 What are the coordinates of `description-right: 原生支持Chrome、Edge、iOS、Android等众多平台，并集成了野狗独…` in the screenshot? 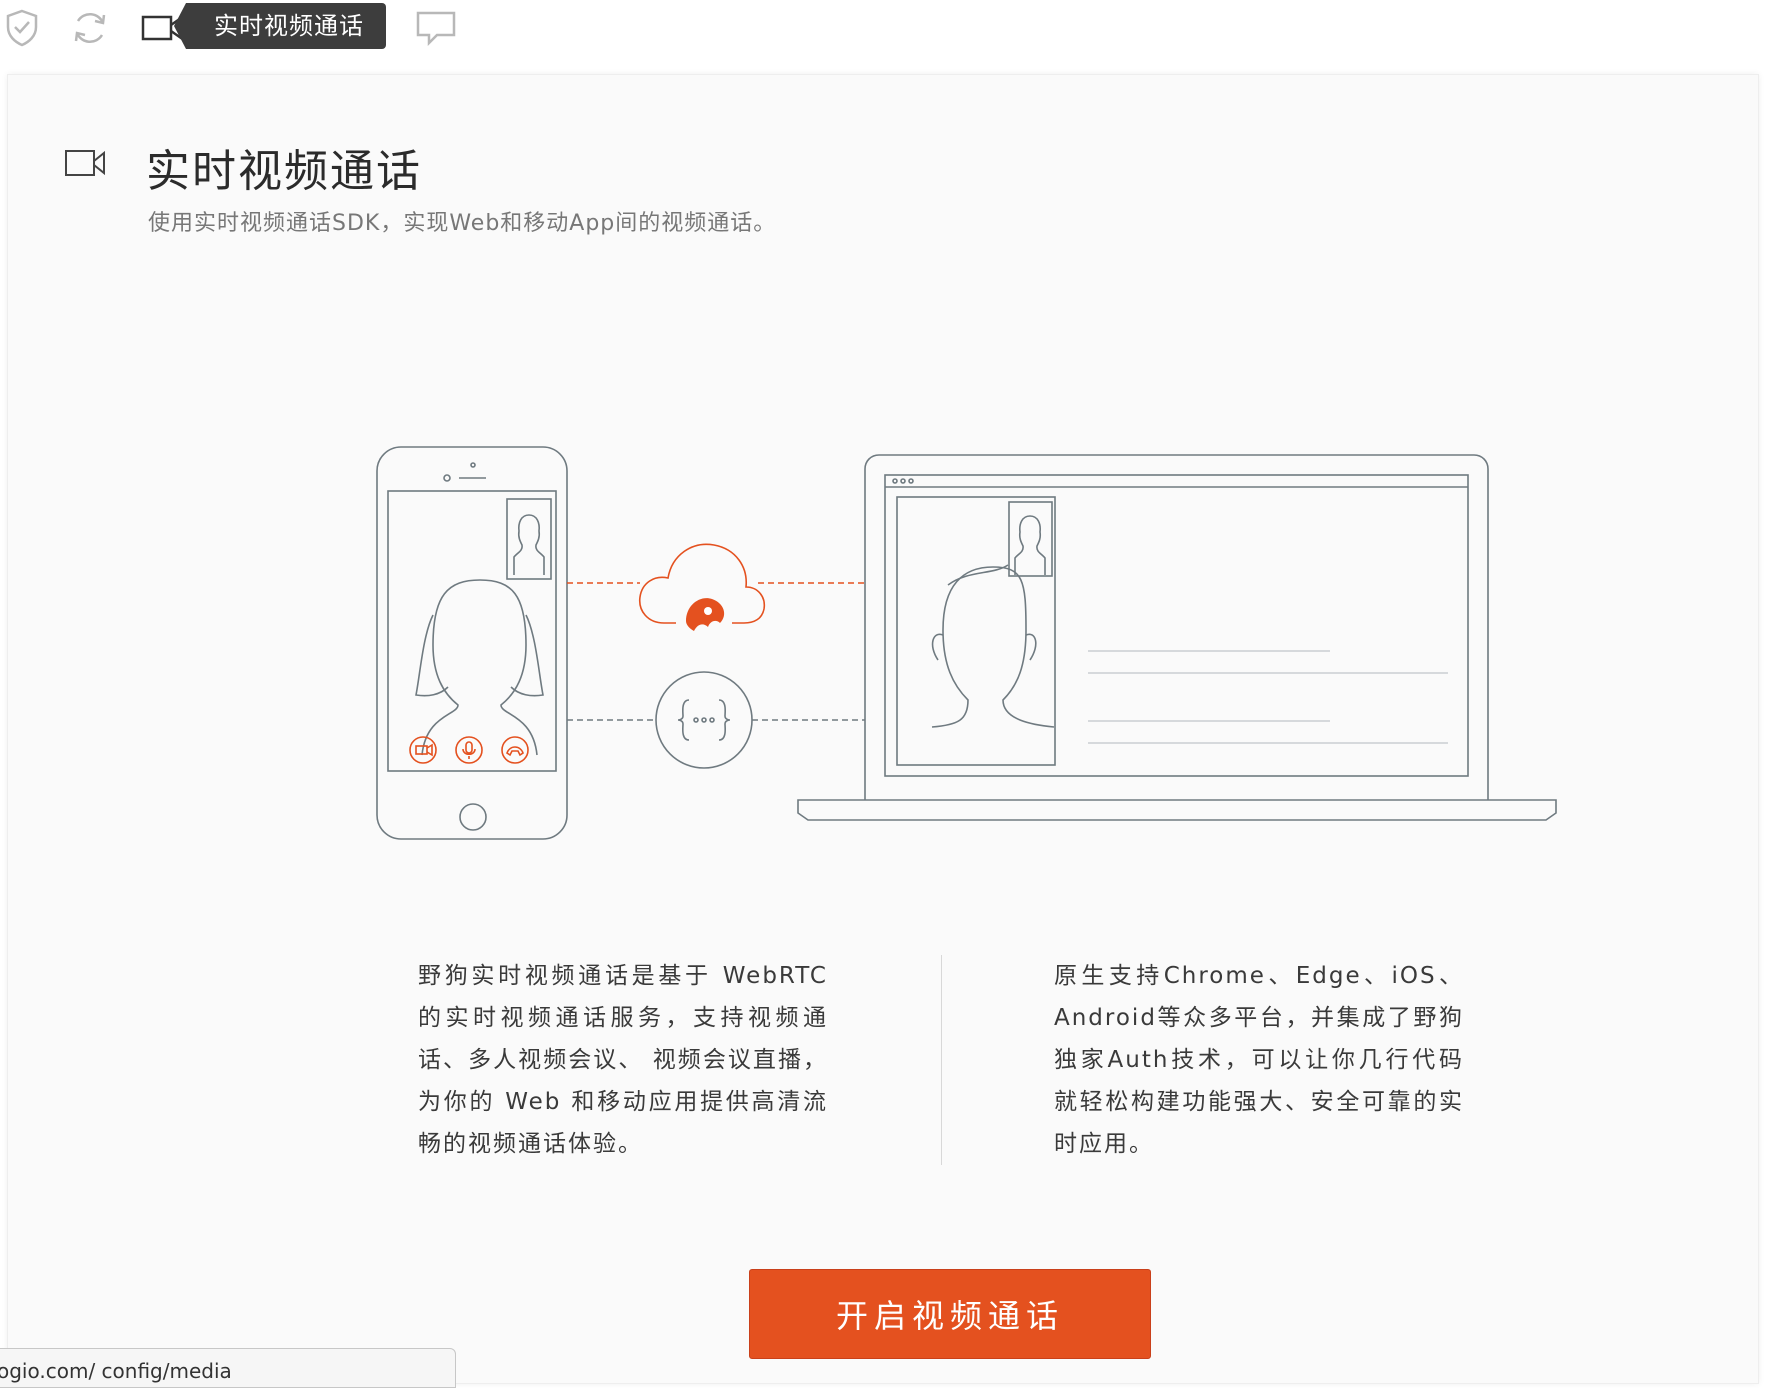 It's located at (1259, 1060).